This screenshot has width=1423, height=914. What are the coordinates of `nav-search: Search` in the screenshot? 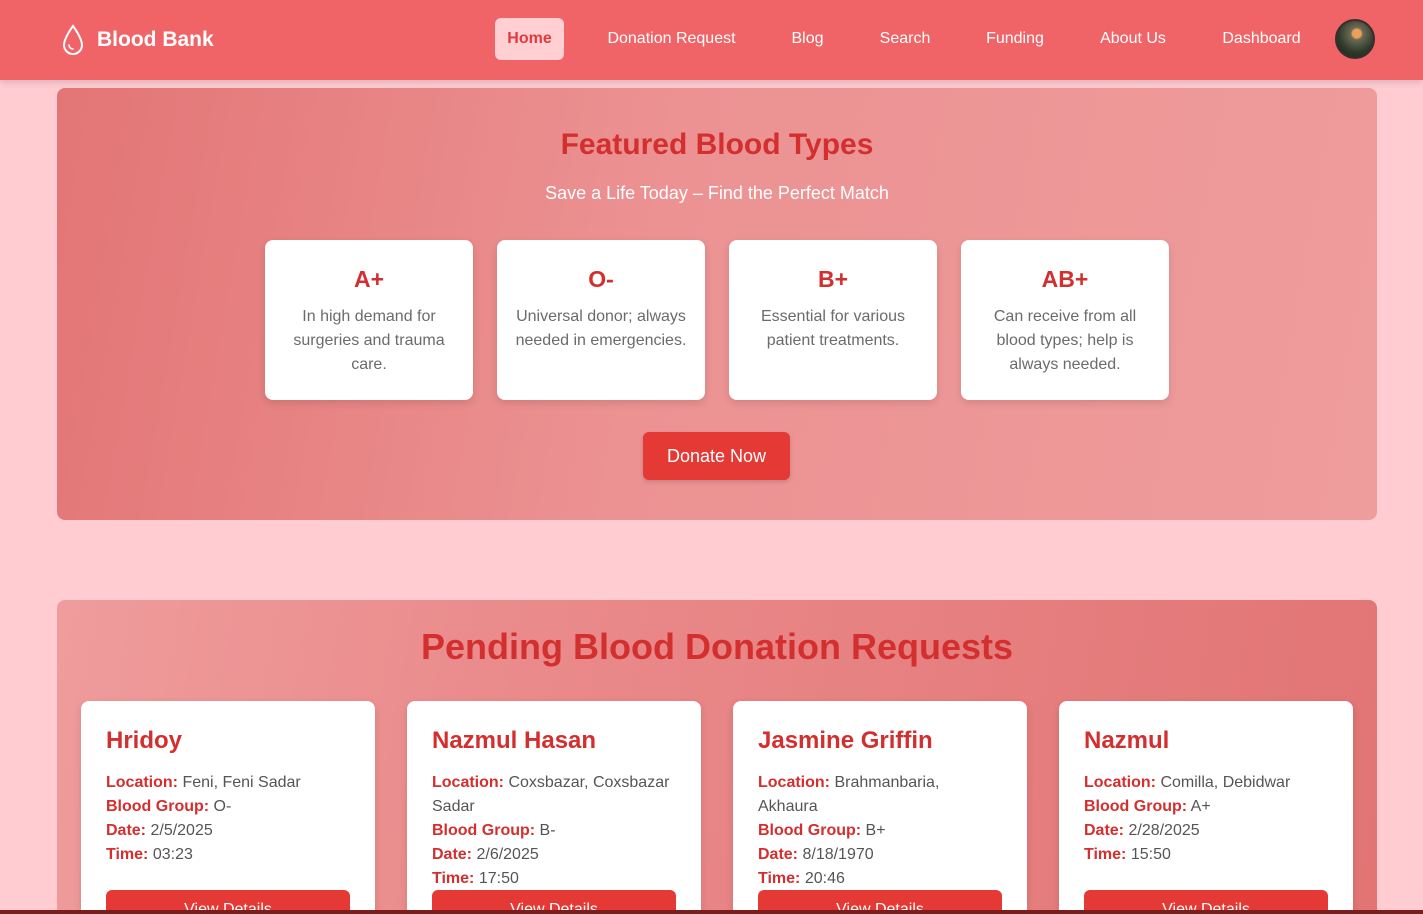 It's located at (905, 39).